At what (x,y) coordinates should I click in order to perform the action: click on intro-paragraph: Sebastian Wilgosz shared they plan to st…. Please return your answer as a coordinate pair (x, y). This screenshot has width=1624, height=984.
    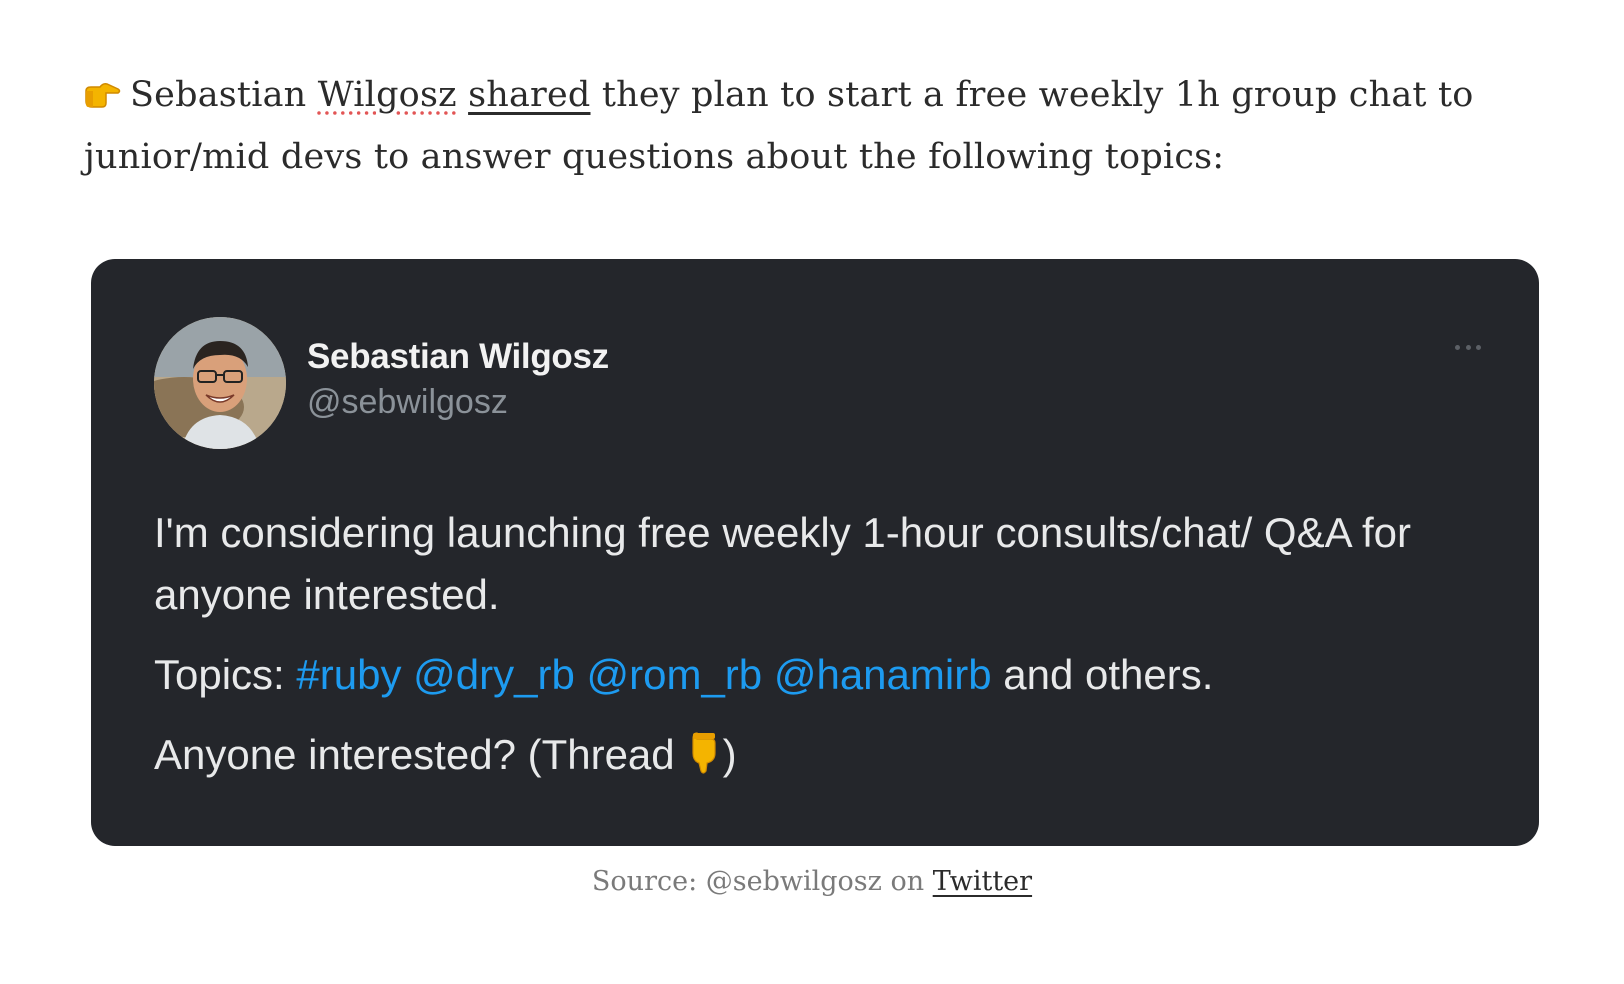
    Looking at the image, I should click on (784, 126).